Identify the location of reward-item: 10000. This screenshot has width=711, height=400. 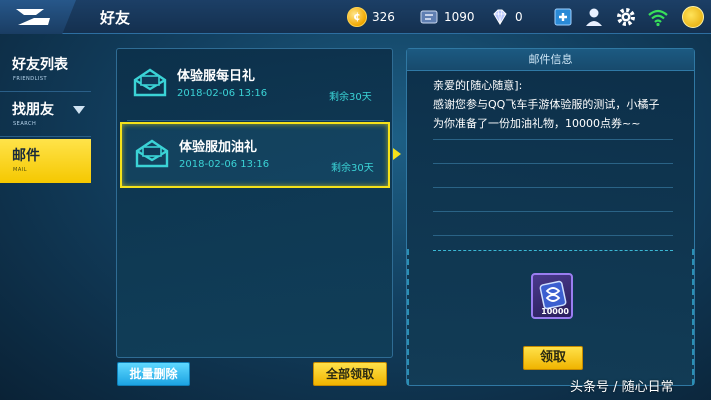
(552, 296).